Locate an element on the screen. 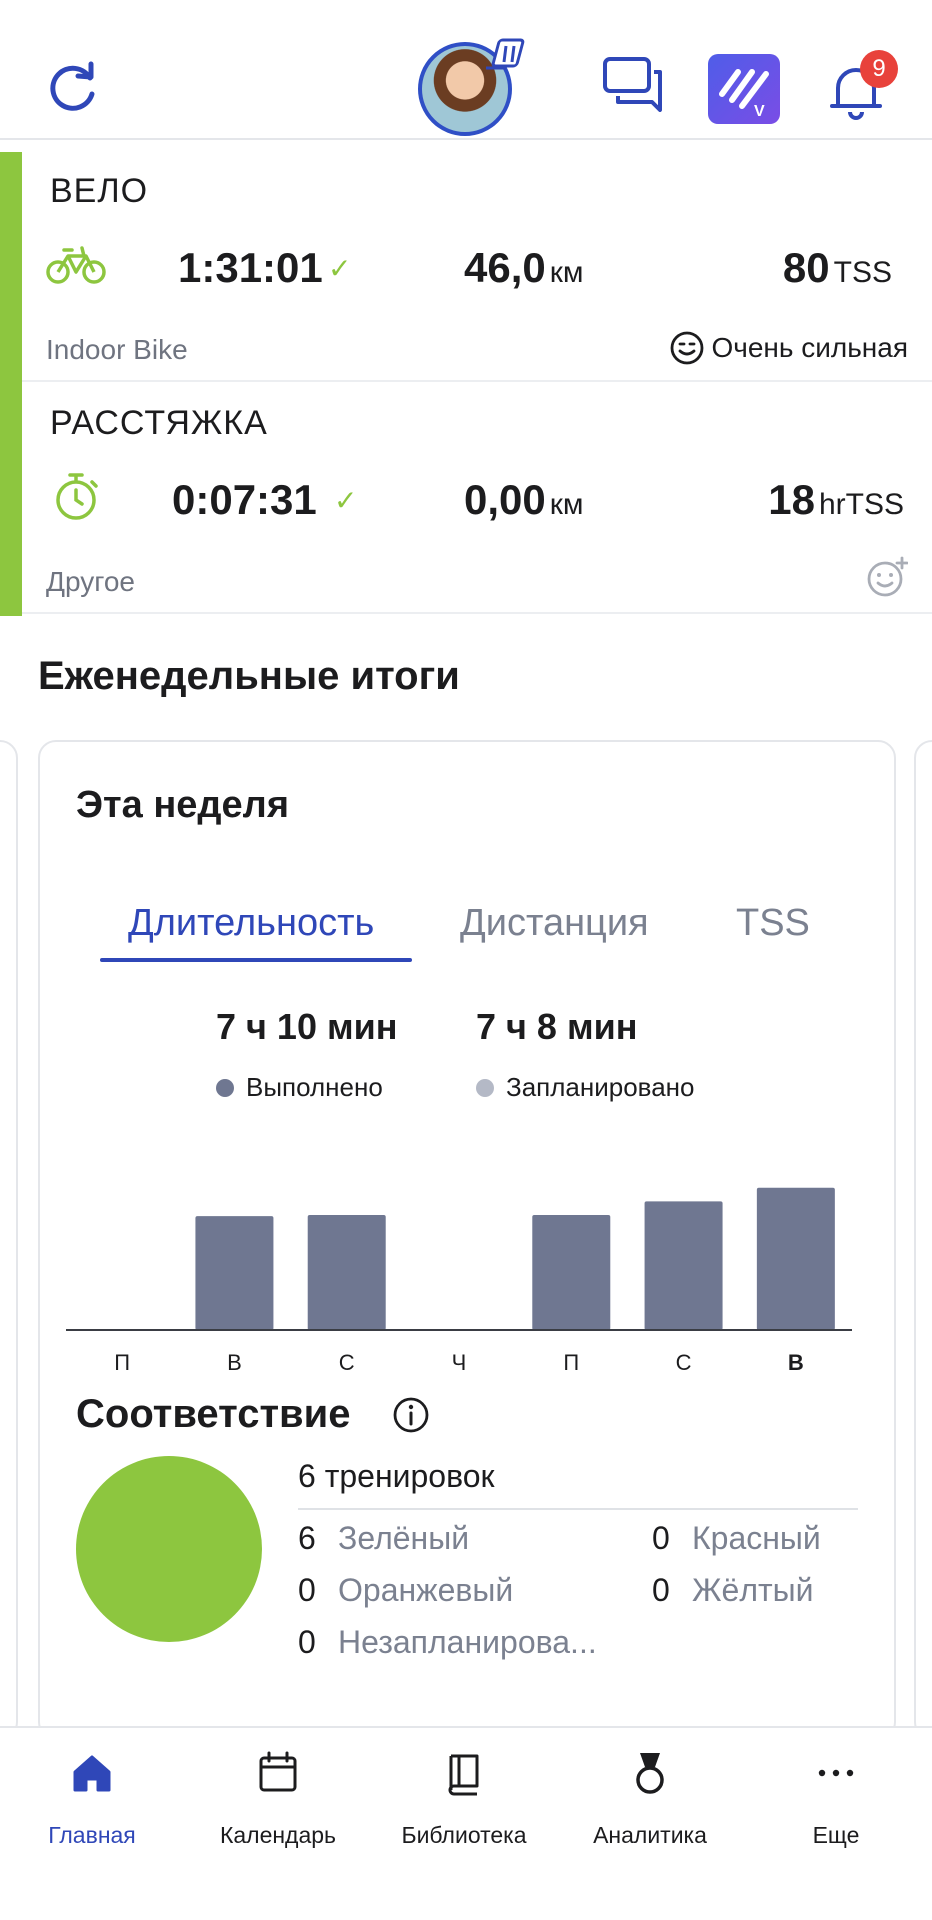 The image size is (932, 1920). activity-subtitle: Indoor Bike is located at coordinates (117, 349).